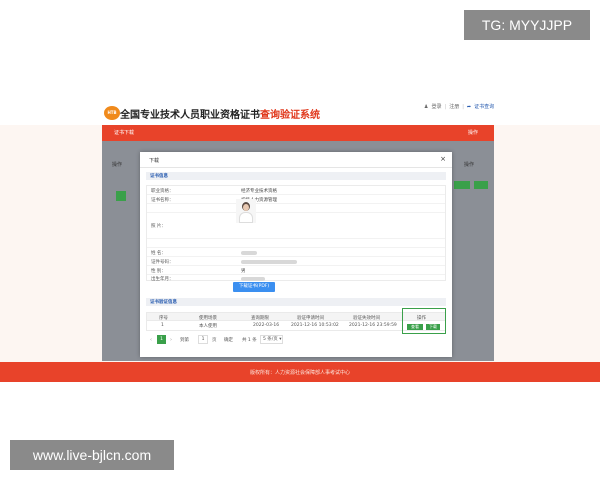  I want to click on table-cell: 2021-12-16 23:59:59, so click(373, 325).